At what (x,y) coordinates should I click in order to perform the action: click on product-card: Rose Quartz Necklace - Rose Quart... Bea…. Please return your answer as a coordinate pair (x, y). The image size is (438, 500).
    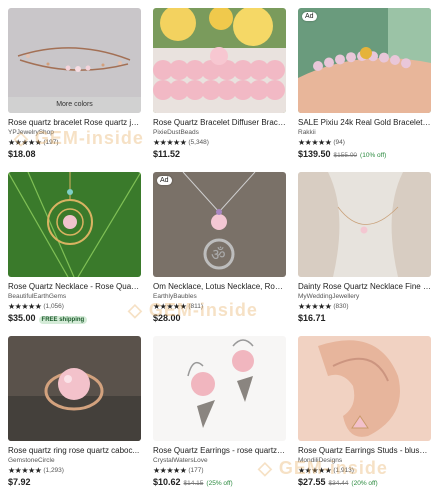
    Looking at the image, I should click on (74, 254).